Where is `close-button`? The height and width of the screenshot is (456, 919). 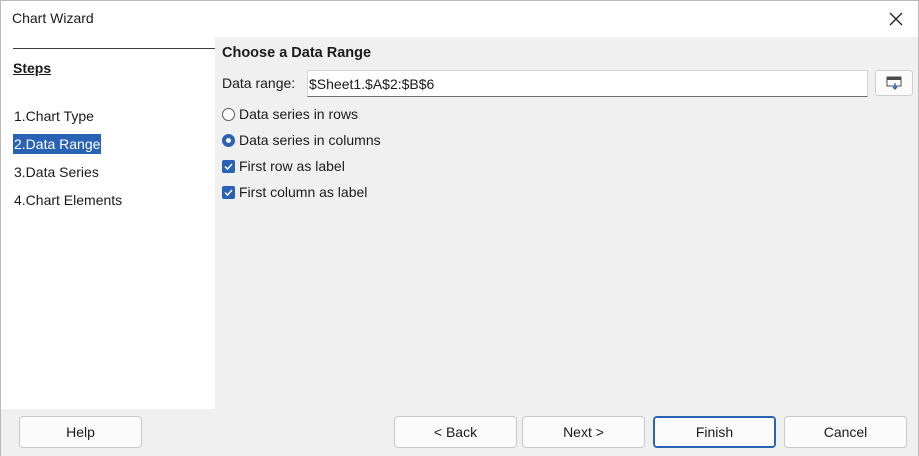 close-button is located at coordinates (896, 19).